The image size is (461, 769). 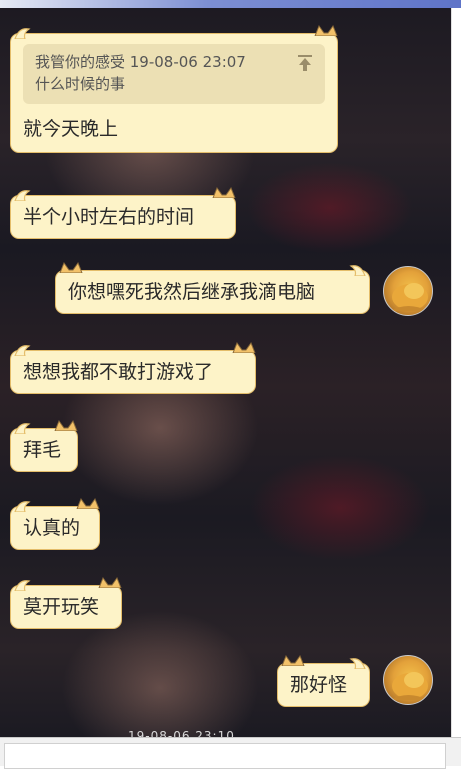 What do you see at coordinates (140, 62) in the screenshot?
I see `quote-header: 我管你的感受 19-08-06 23:07` at bounding box center [140, 62].